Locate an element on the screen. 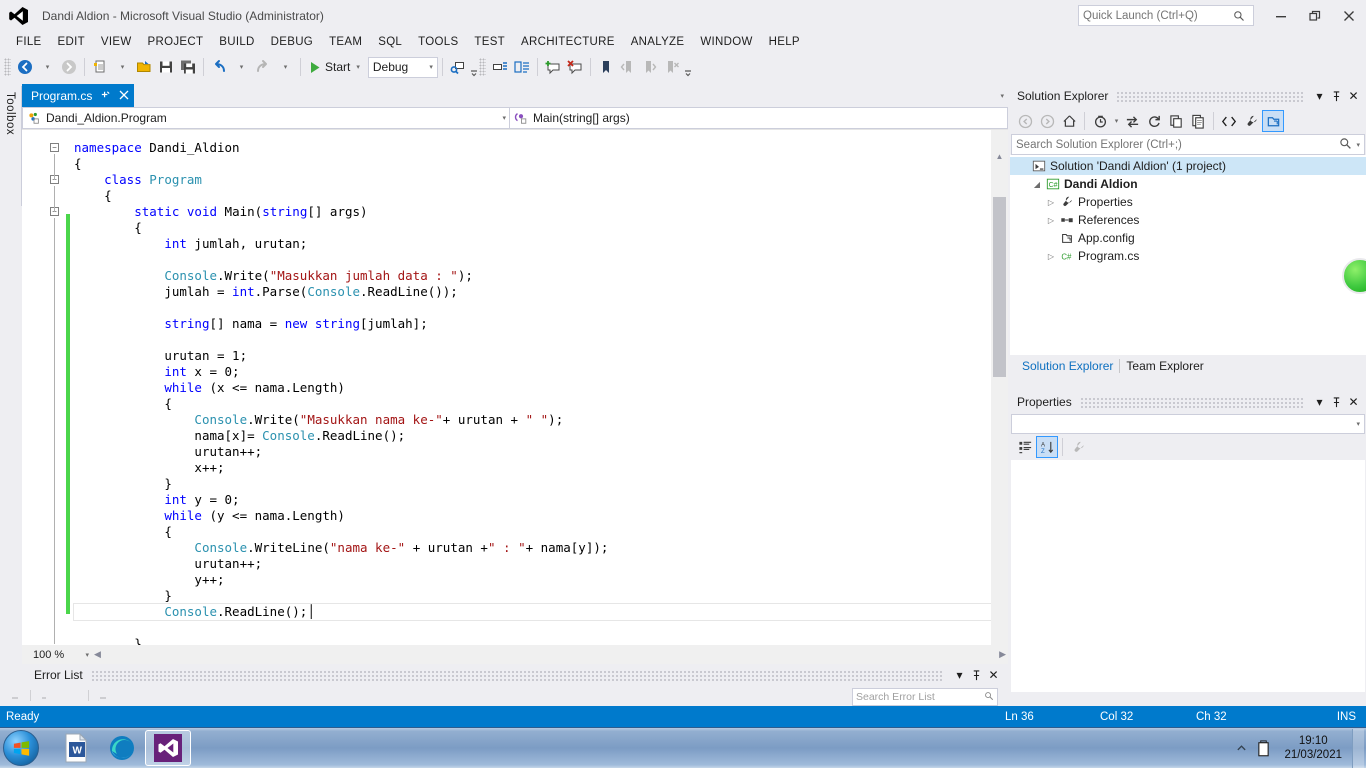 This screenshot has height=768, width=1366. close-button is located at coordinates (1349, 15).